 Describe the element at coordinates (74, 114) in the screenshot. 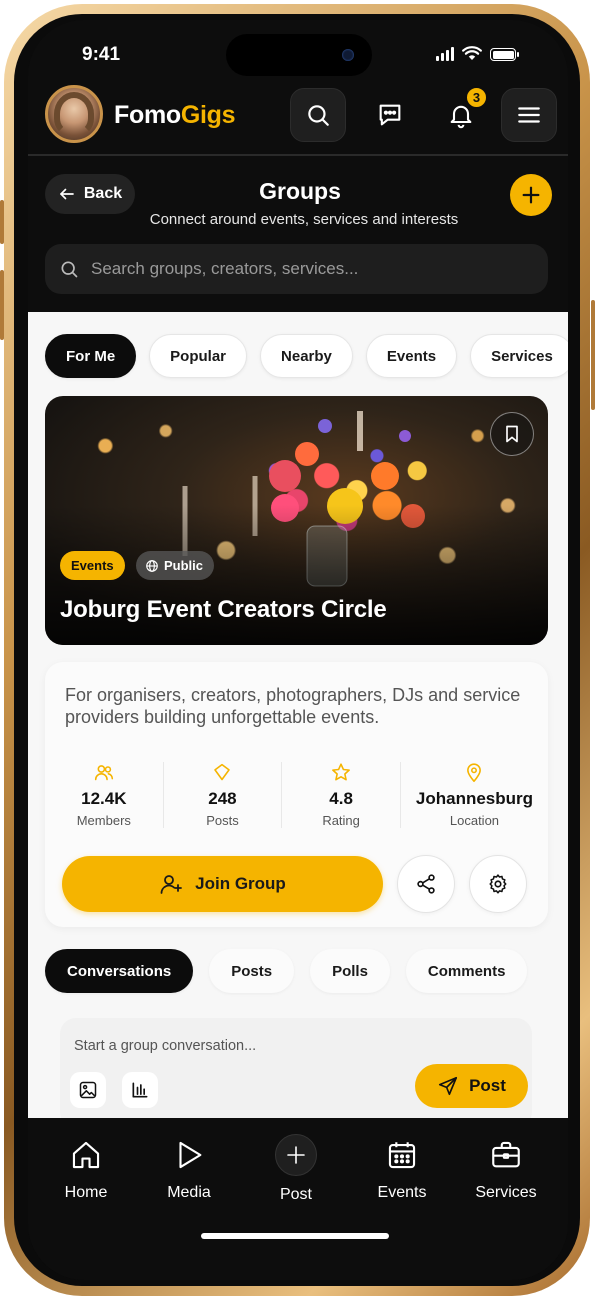

I see `avatar` at that location.